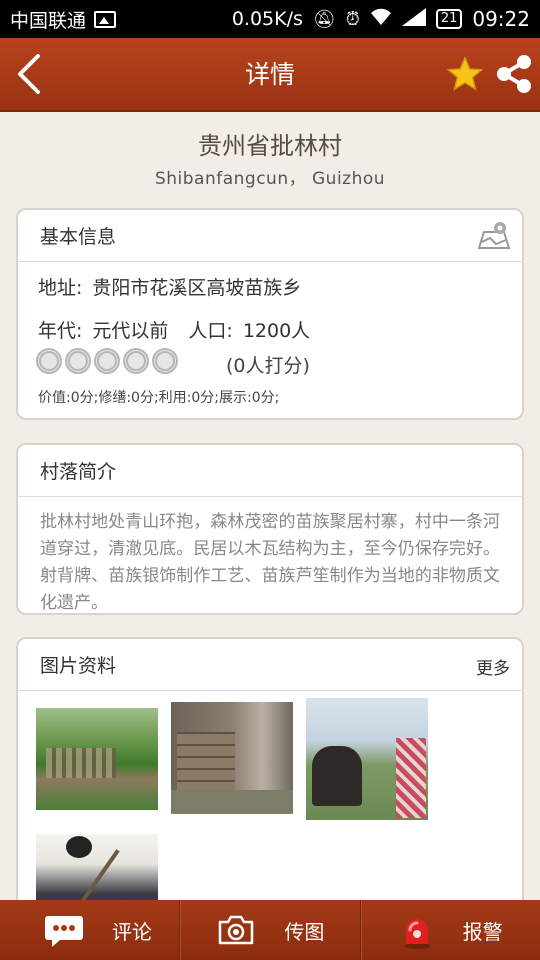 The width and height of the screenshot is (540, 960). What do you see at coordinates (236, 930) in the screenshot?
I see `camera-icon` at bounding box center [236, 930].